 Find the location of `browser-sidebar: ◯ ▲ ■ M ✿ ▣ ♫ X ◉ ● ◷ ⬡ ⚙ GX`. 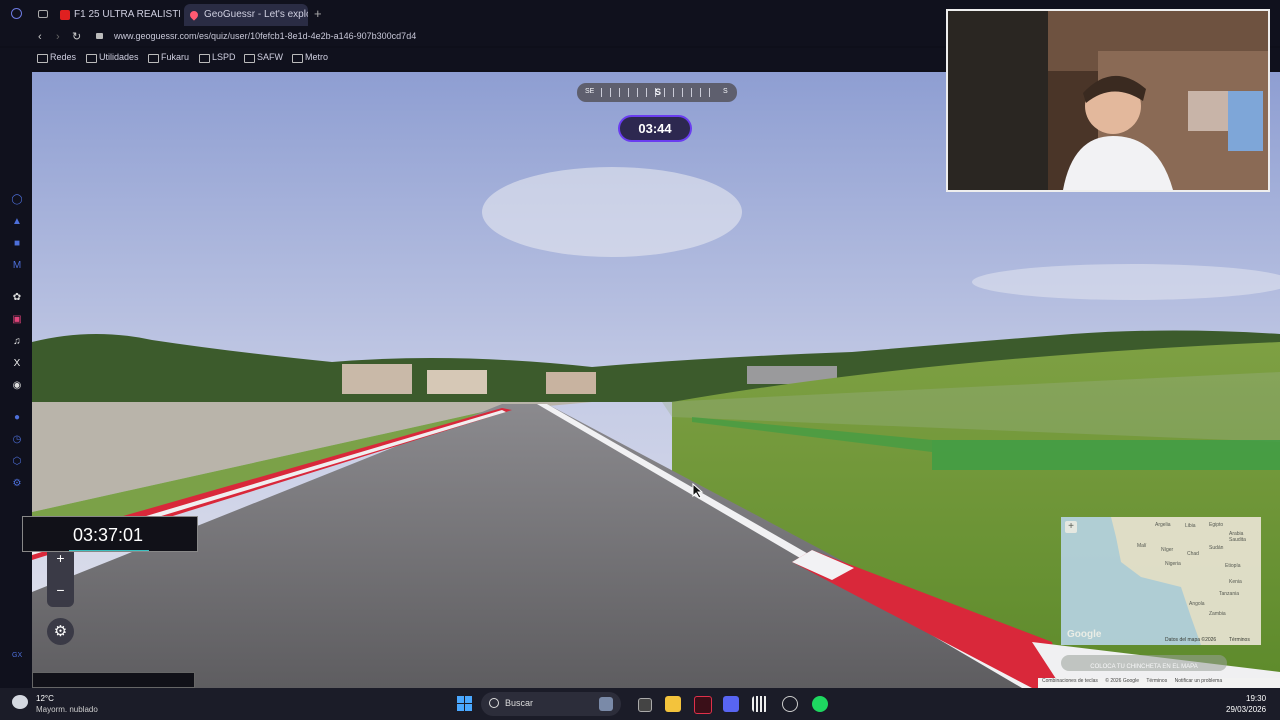

browser-sidebar: ◯ ▲ ■ M ✿ ▣ ♫ X ◉ ● ◷ ⬡ ⚙ GX is located at coordinates (16, 379).